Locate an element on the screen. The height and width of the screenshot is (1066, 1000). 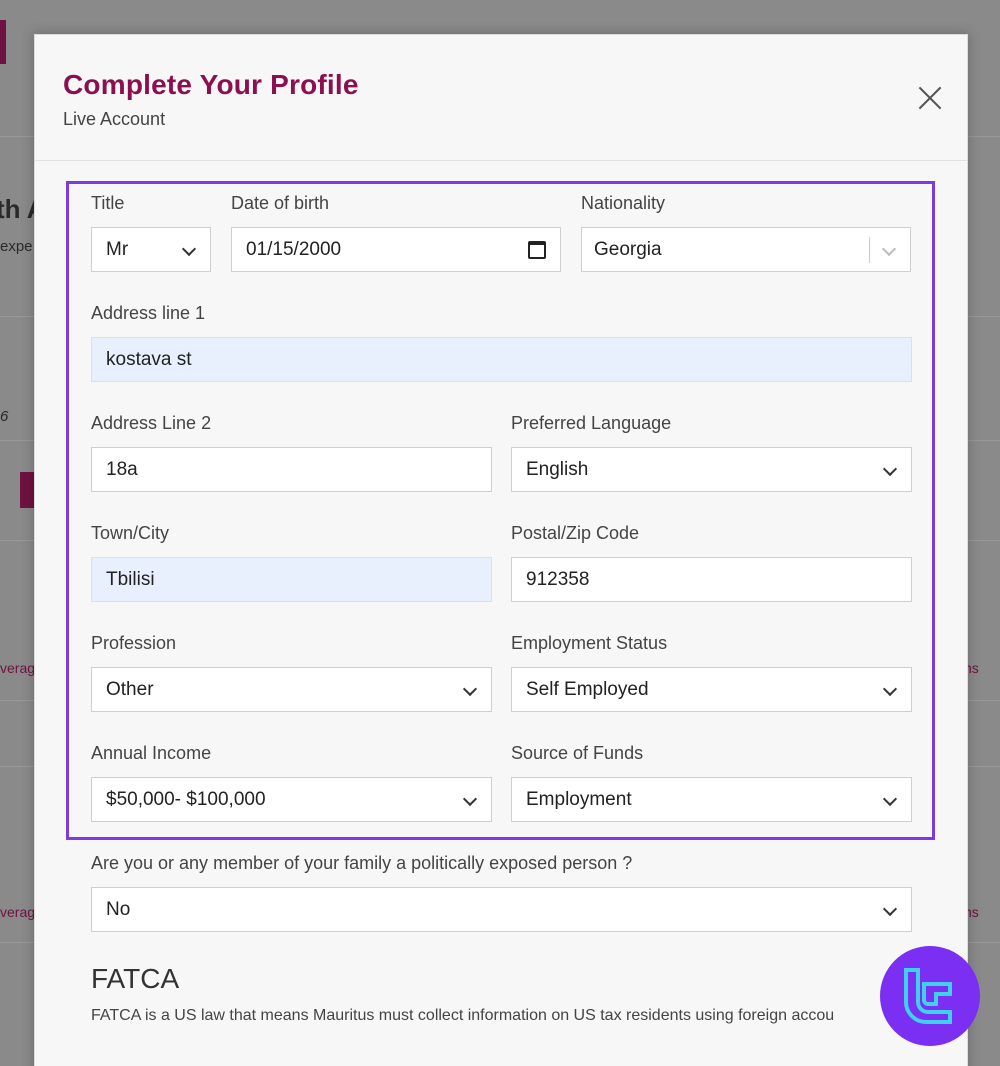
address2-value: 18a is located at coordinates (122, 469).